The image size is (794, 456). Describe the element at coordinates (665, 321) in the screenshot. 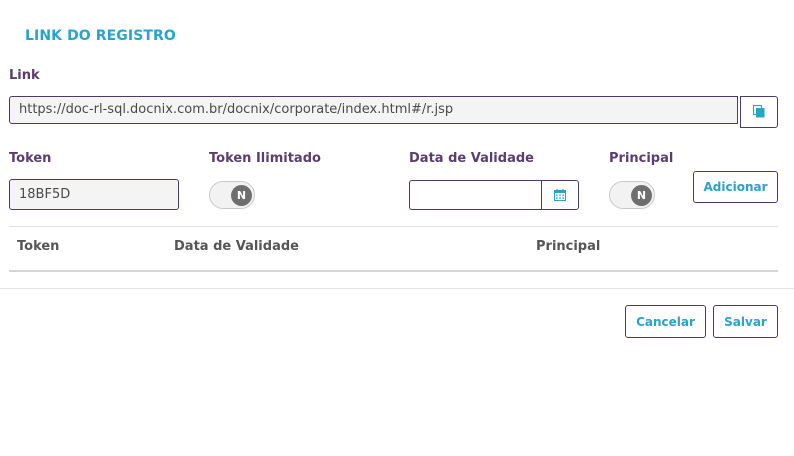

I see `cancel-button: Cancelar` at that location.